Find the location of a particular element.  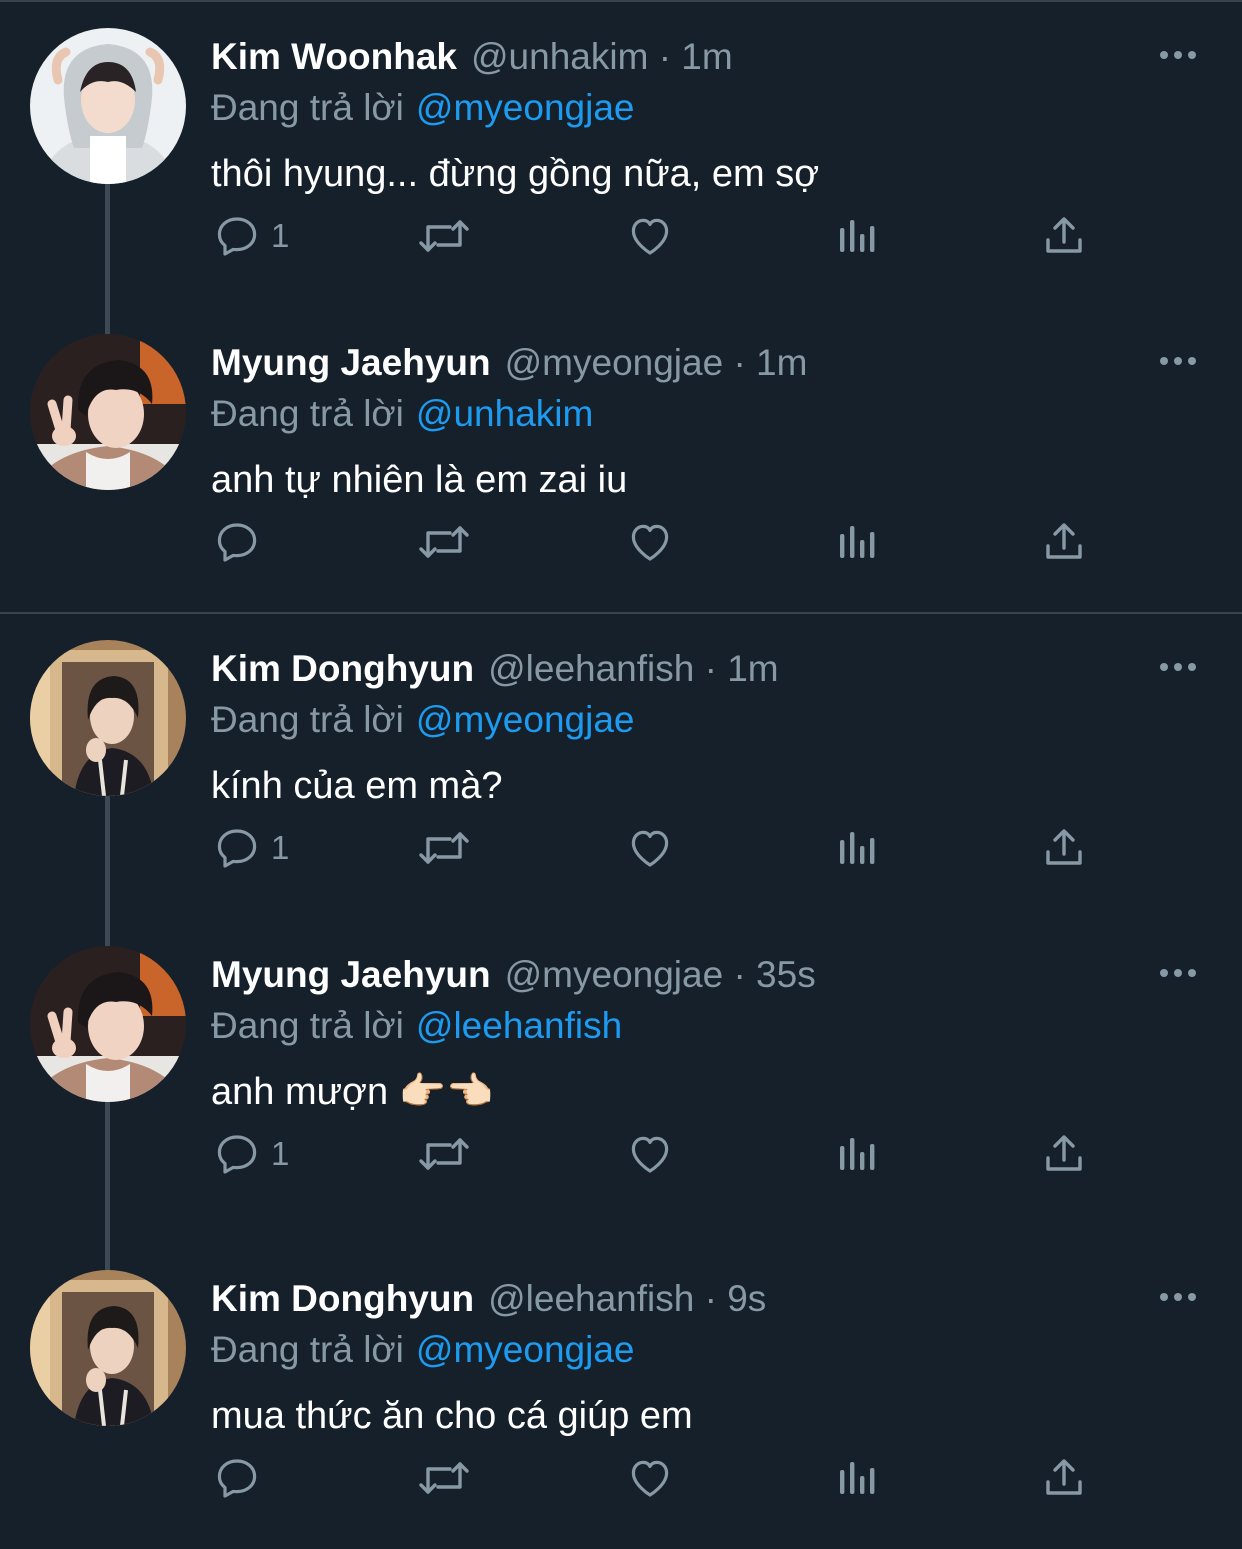

avatar-kim-woonhak is located at coordinates (108, 106).